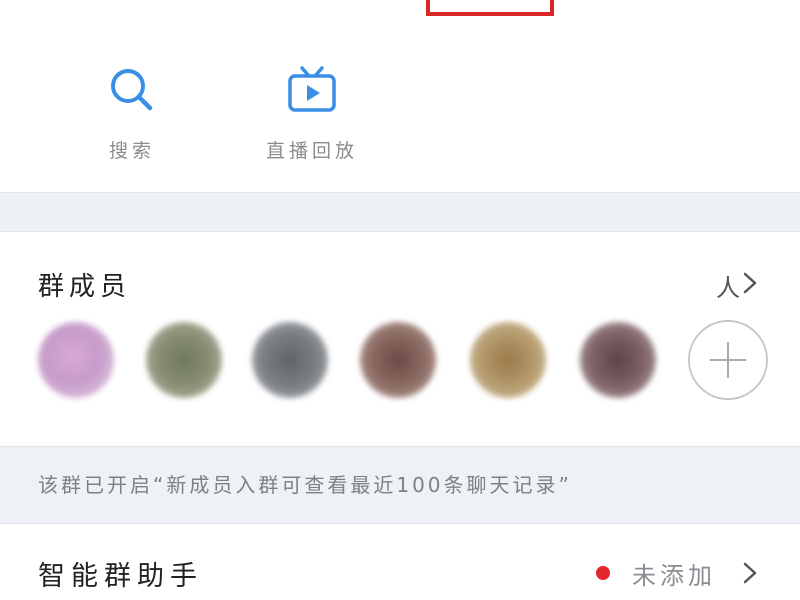 The height and width of the screenshot is (600, 800). What do you see at coordinates (131, 151) in the screenshot?
I see `search-label: 搜索` at bounding box center [131, 151].